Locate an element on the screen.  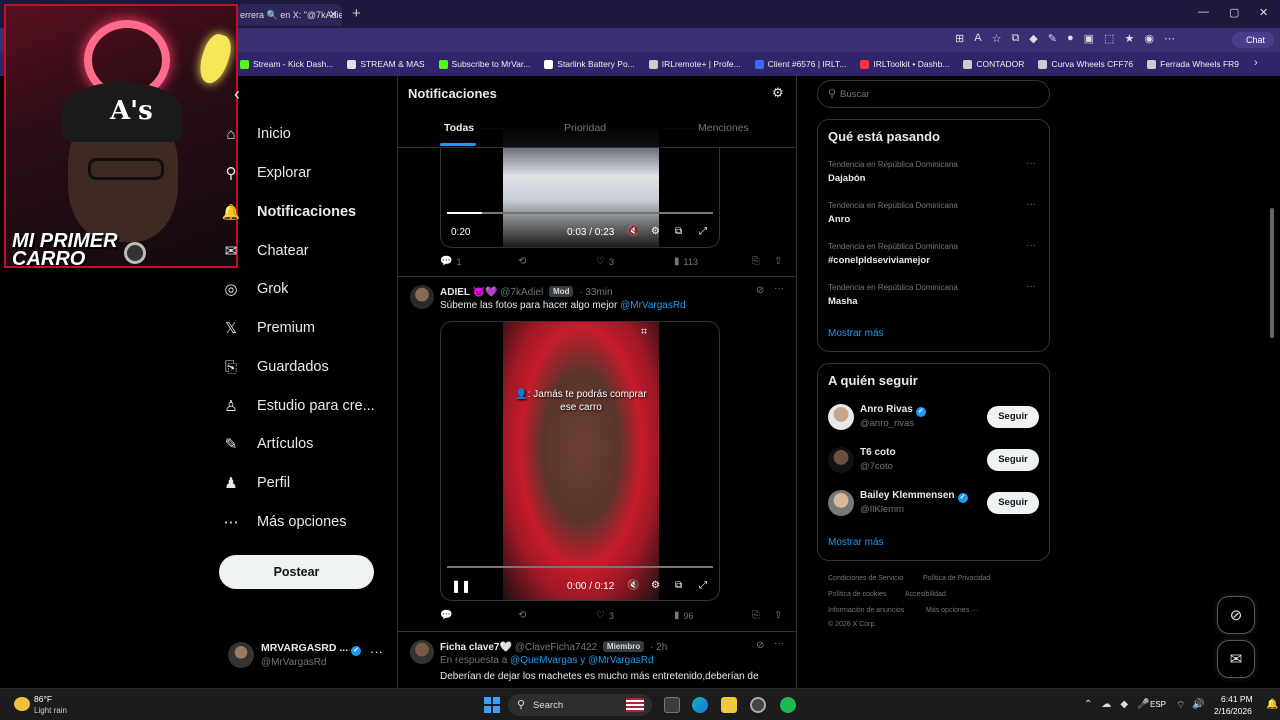
tab-prioridad: Prioridad is located at coordinates (585, 128).